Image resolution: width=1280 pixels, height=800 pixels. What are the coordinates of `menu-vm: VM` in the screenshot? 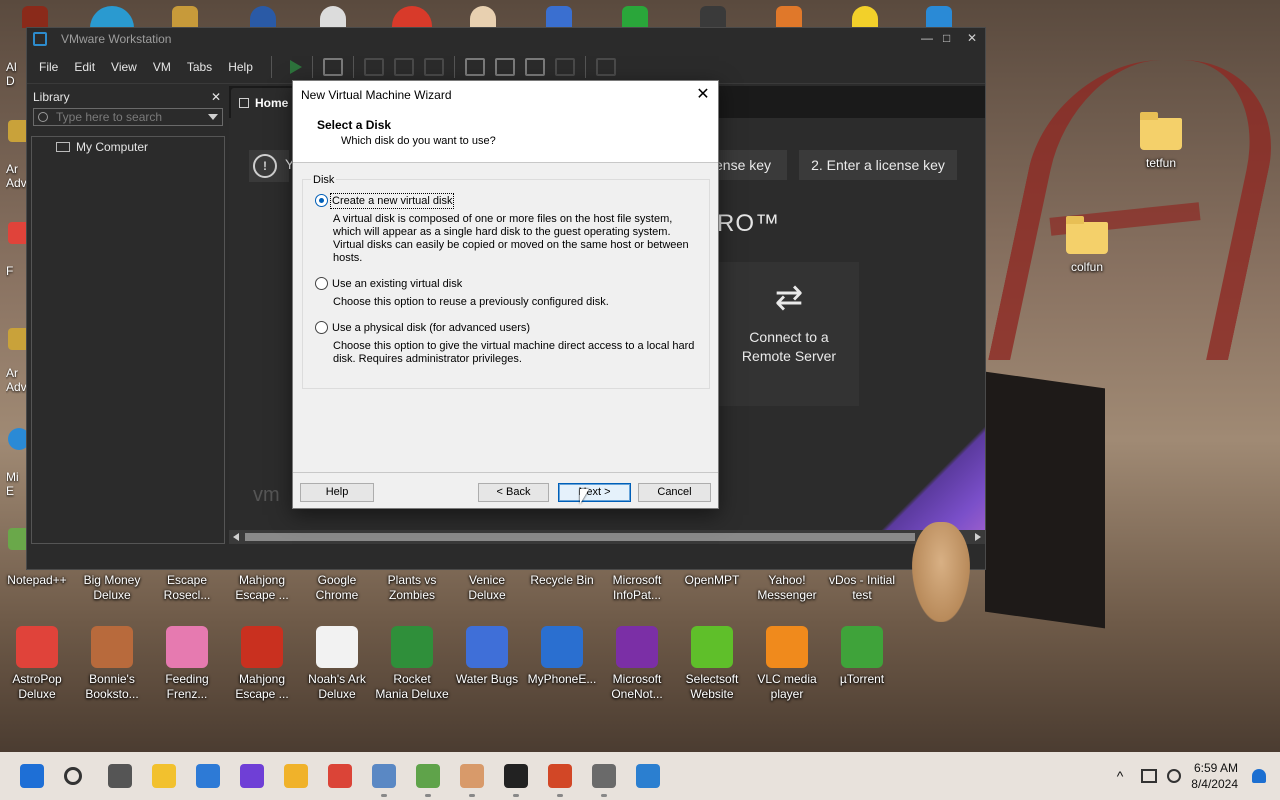 It's located at (162, 67).